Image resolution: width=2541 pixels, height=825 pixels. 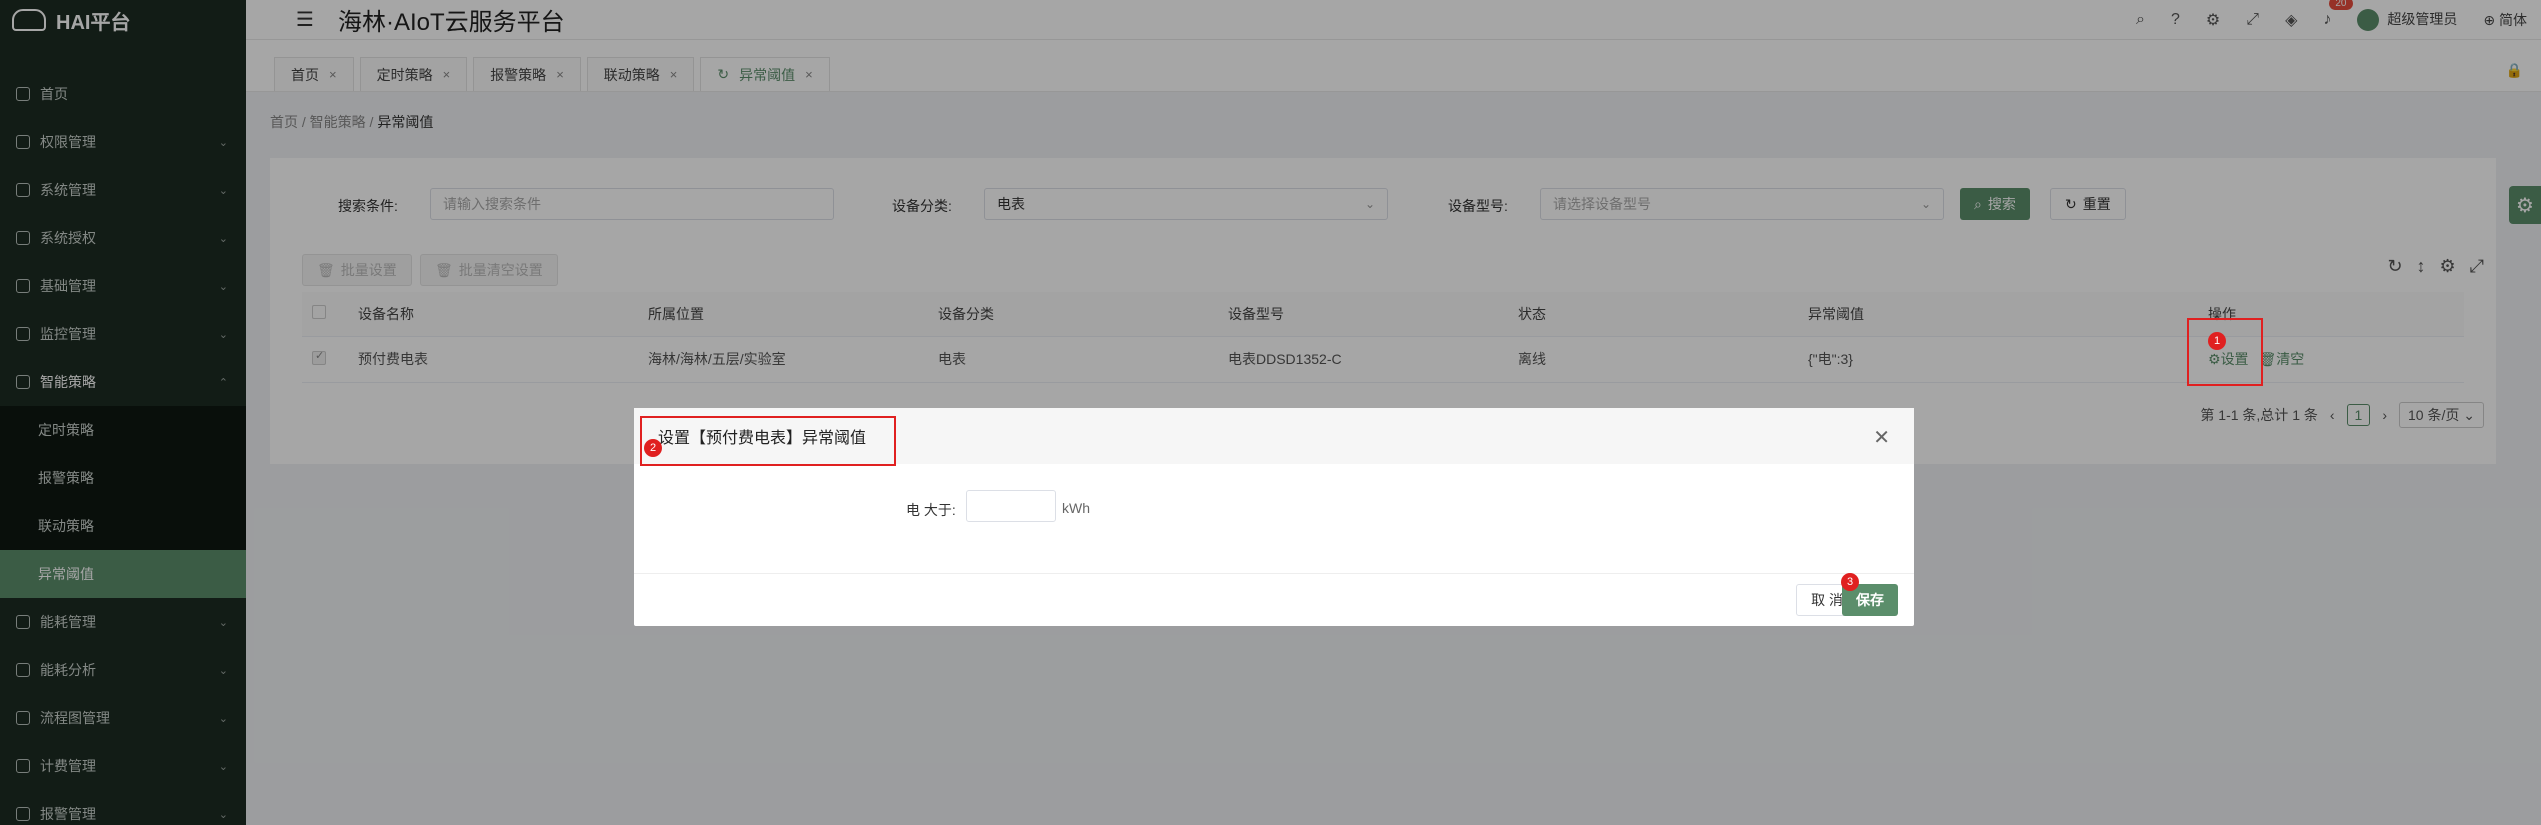 I want to click on step-marker-2: 2, so click(x=653, y=448).